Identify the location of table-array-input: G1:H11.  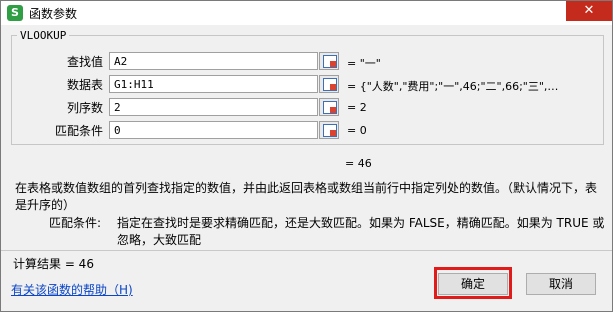
(213, 84).